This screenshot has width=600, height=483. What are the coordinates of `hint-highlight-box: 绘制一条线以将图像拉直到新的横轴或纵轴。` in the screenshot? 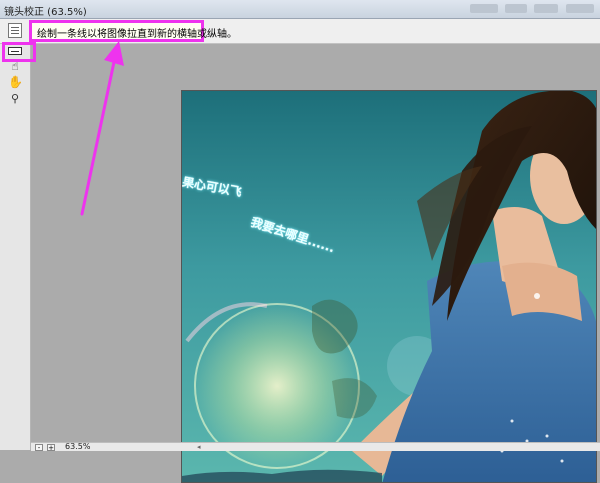 It's located at (133, 31).